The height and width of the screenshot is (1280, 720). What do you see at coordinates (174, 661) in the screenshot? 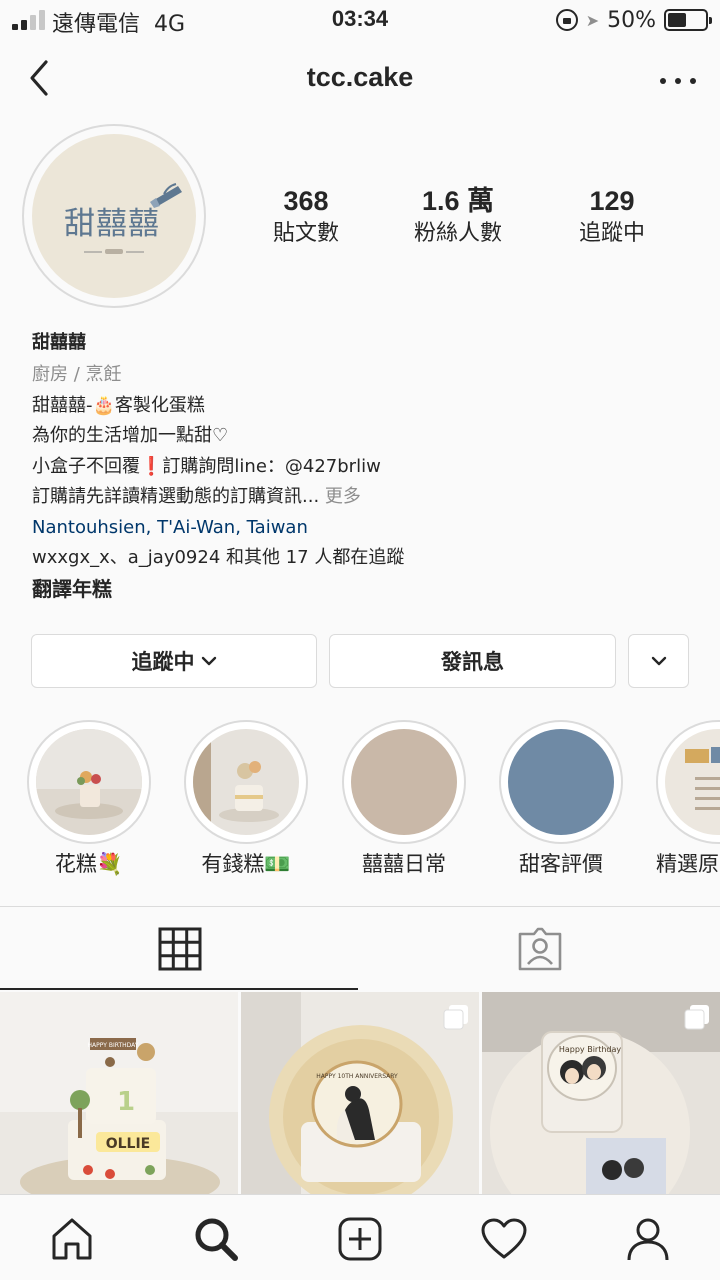
I see `following-button: 追蹤中` at bounding box center [174, 661].